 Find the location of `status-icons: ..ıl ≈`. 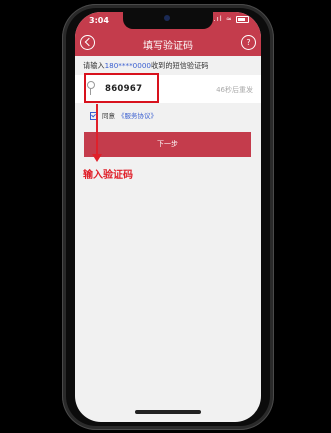

status-icons: ..ıl ≈ is located at coordinates (229, 19).